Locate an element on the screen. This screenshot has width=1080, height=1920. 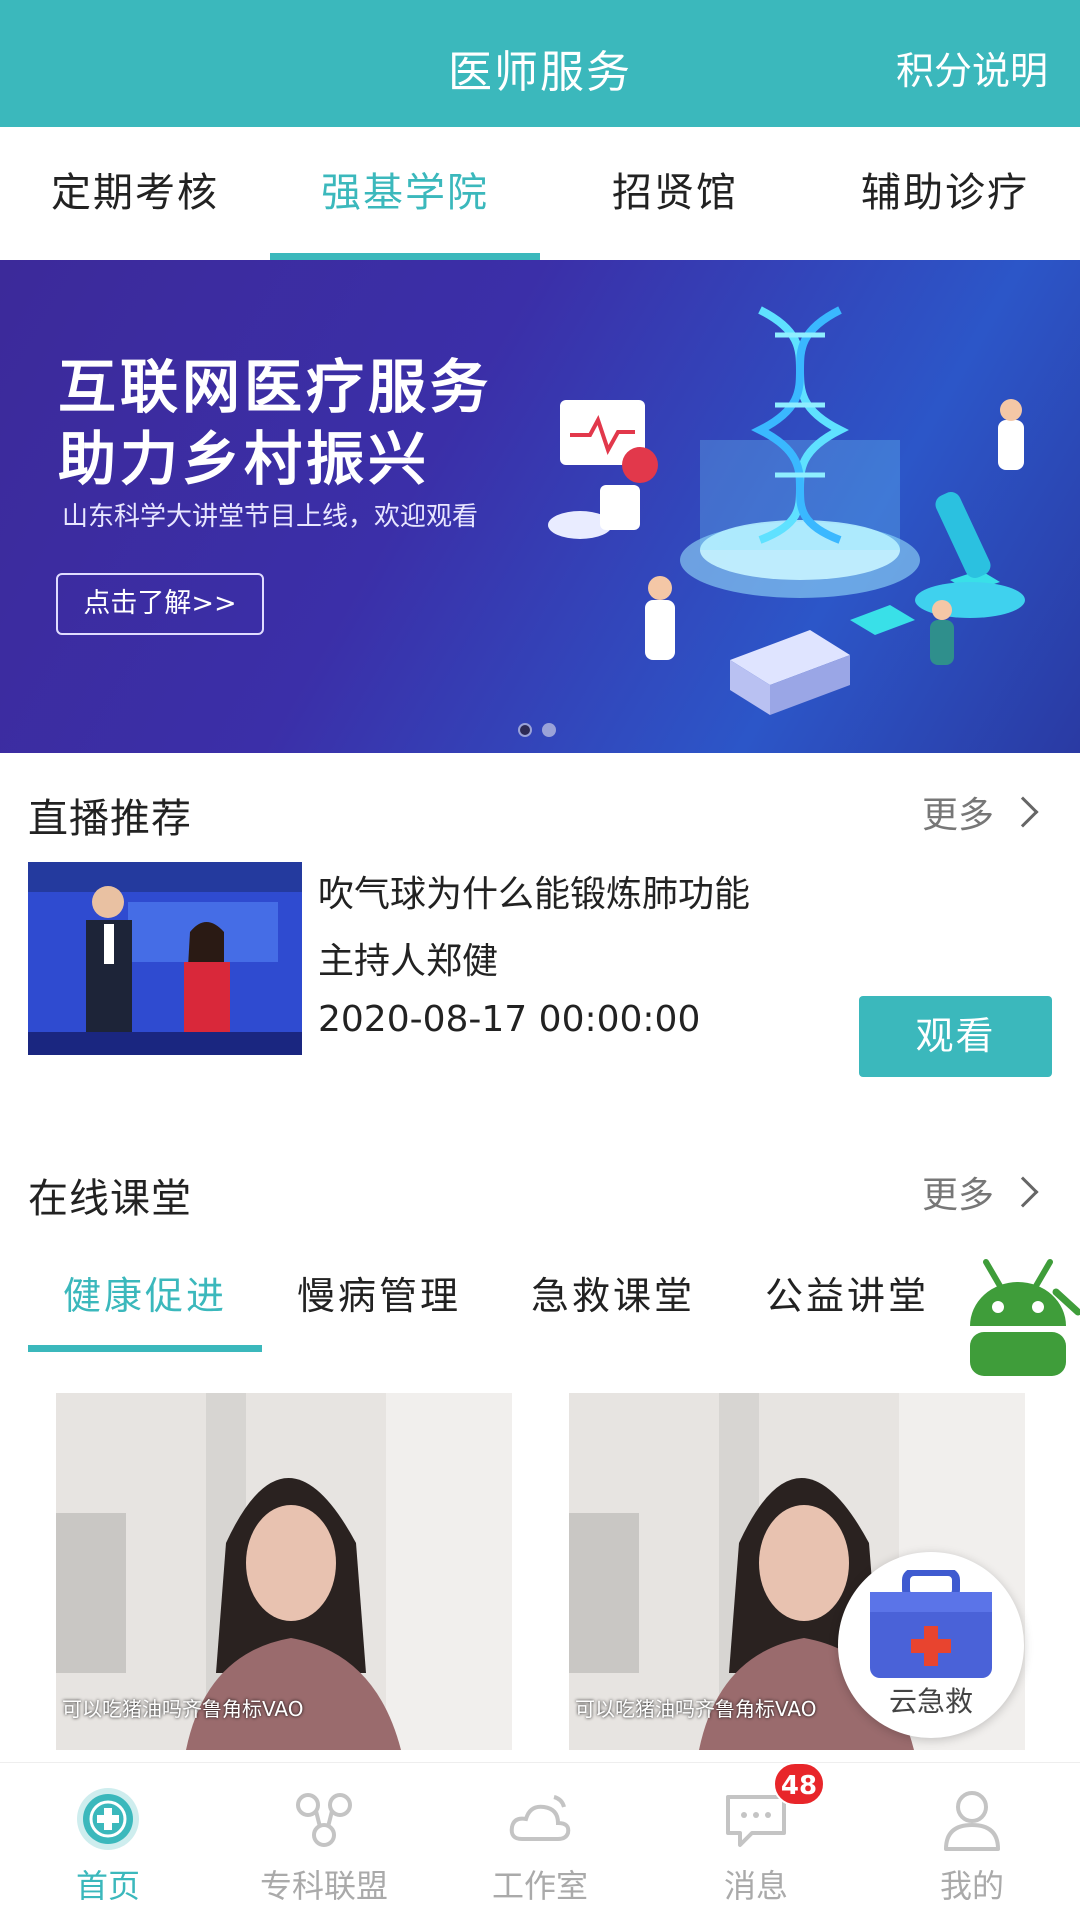
live-datetime: 2020-08-17 00:00:00 is located at coordinates (509, 1019).